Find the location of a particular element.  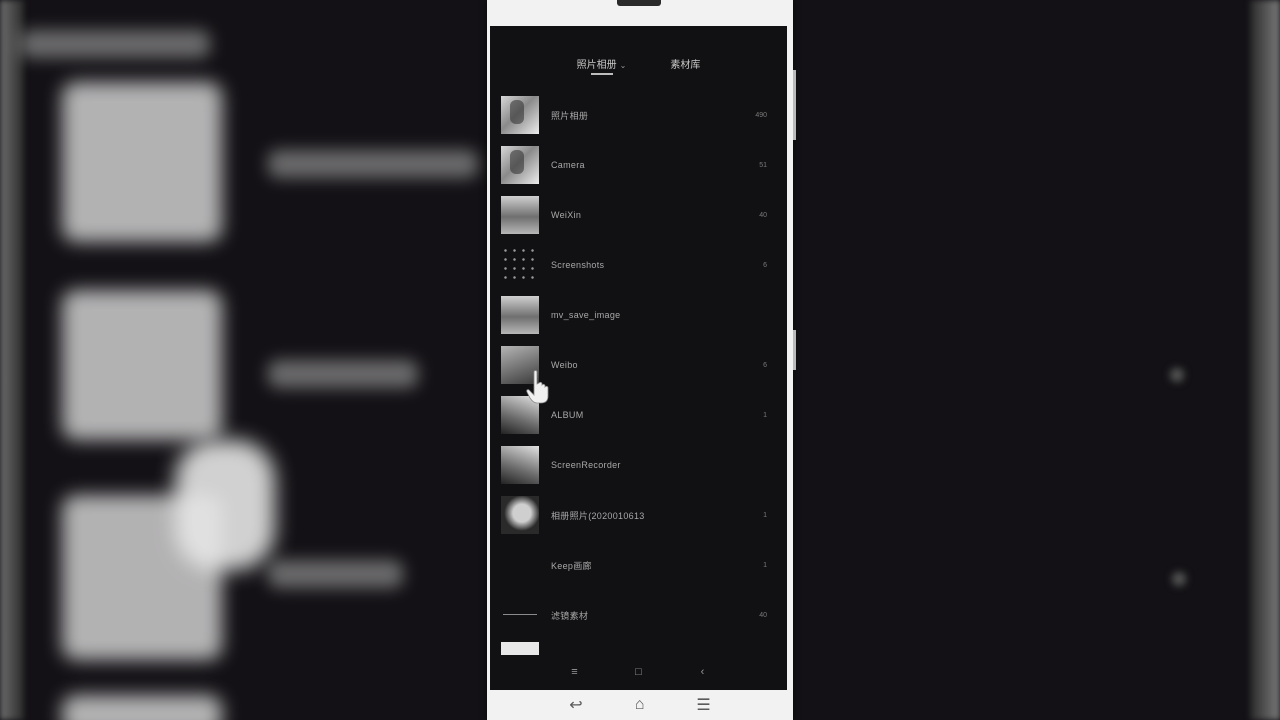

album-name: 照片相册 is located at coordinates (570, 115).